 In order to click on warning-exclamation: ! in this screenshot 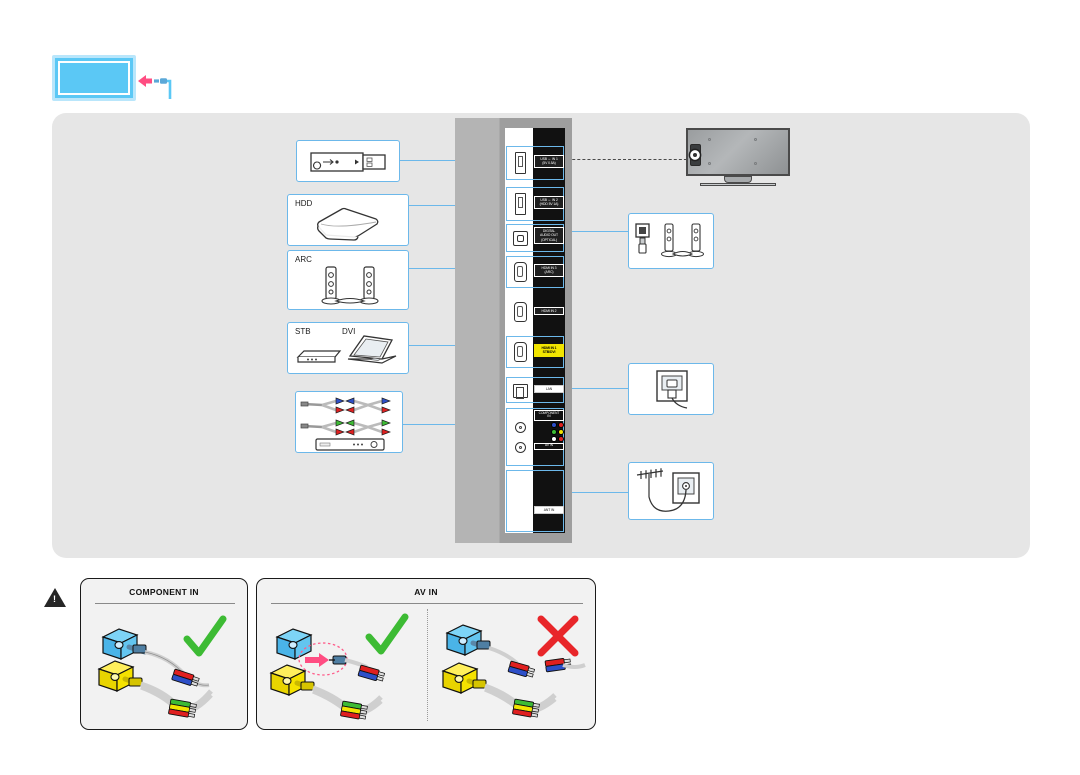, I will do `click(54, 599)`.